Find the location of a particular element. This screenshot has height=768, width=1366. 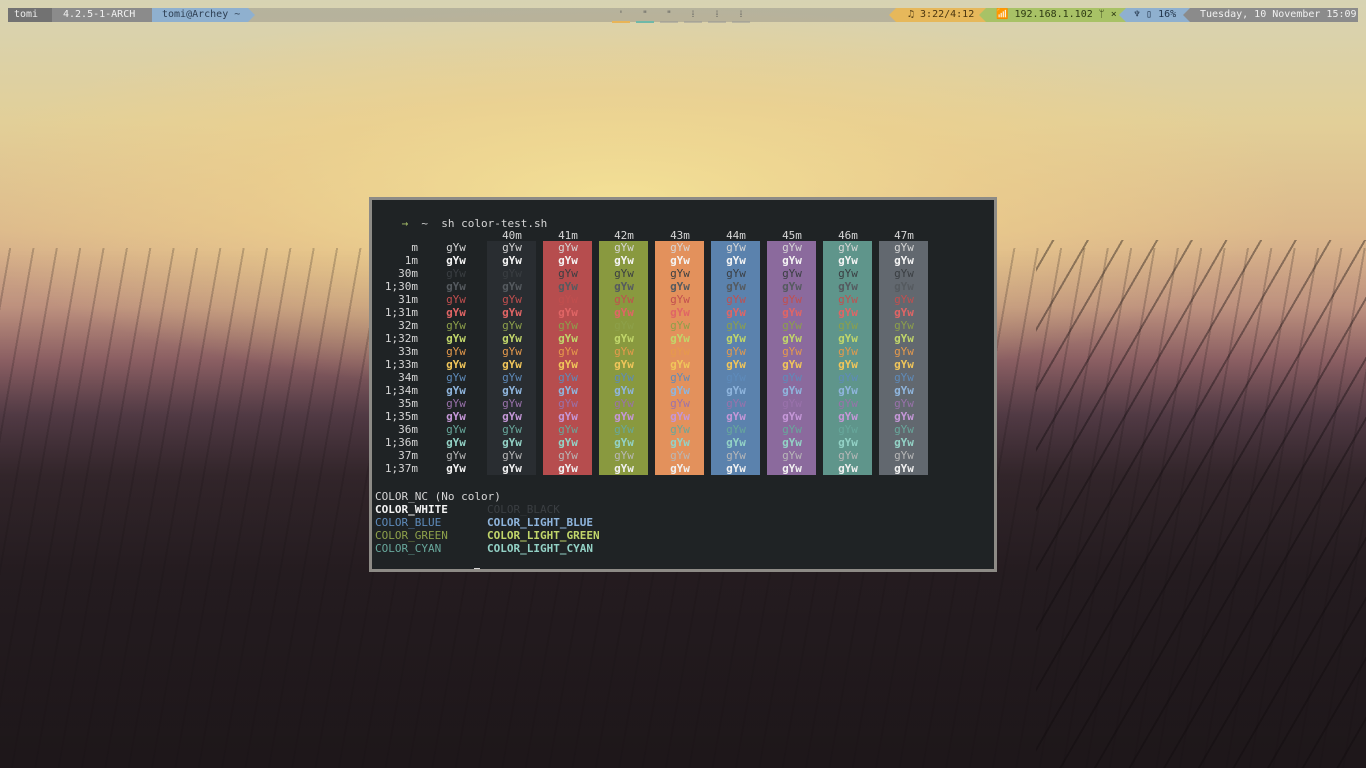

fg-row-label: 37m is located at coordinates (408, 455).